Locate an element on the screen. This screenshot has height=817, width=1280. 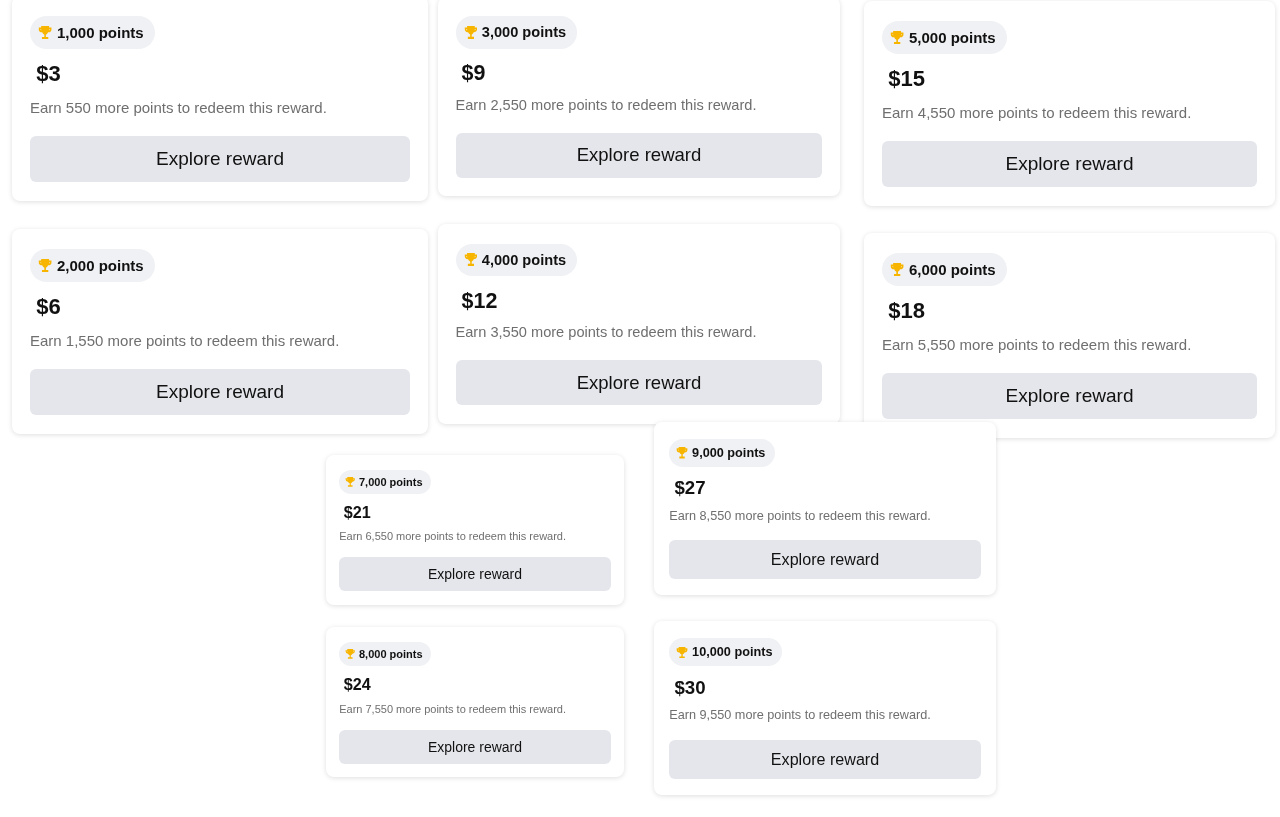
price-label: $15 is located at coordinates (906, 78).